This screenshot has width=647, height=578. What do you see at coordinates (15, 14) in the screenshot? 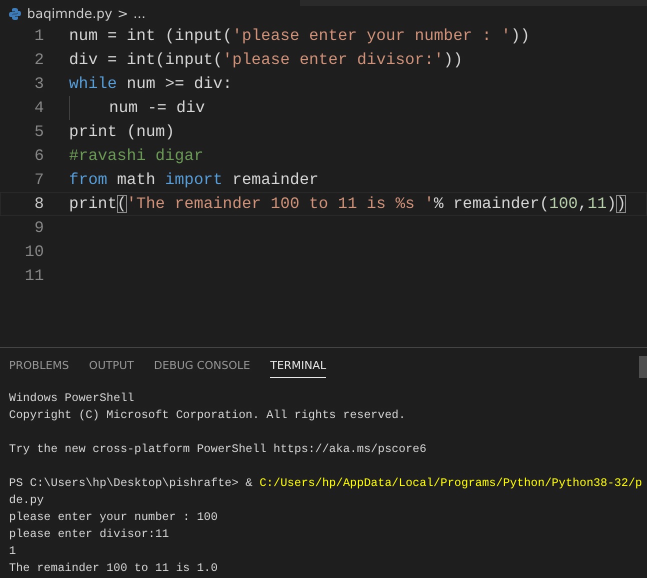
I see `python-file-icon` at bounding box center [15, 14].